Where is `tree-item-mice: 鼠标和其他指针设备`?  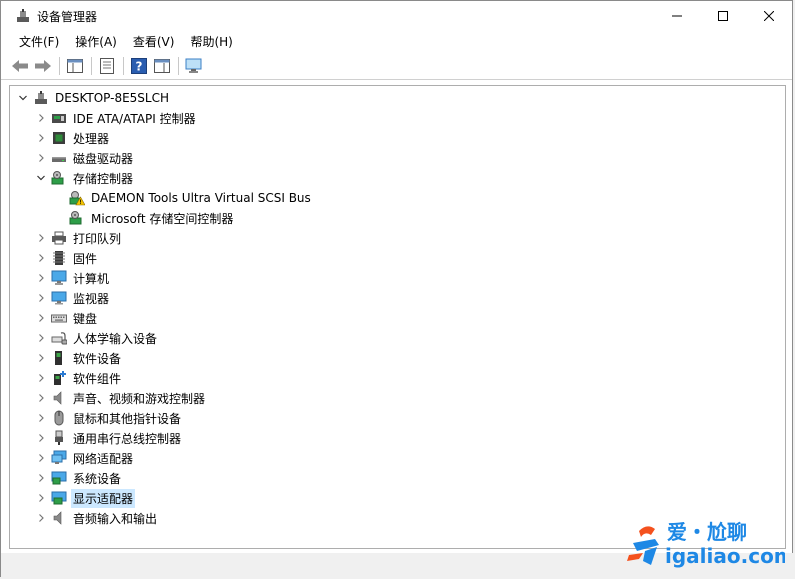
tree-item-mice: 鼠标和其他指针设备 is located at coordinates (108, 418).